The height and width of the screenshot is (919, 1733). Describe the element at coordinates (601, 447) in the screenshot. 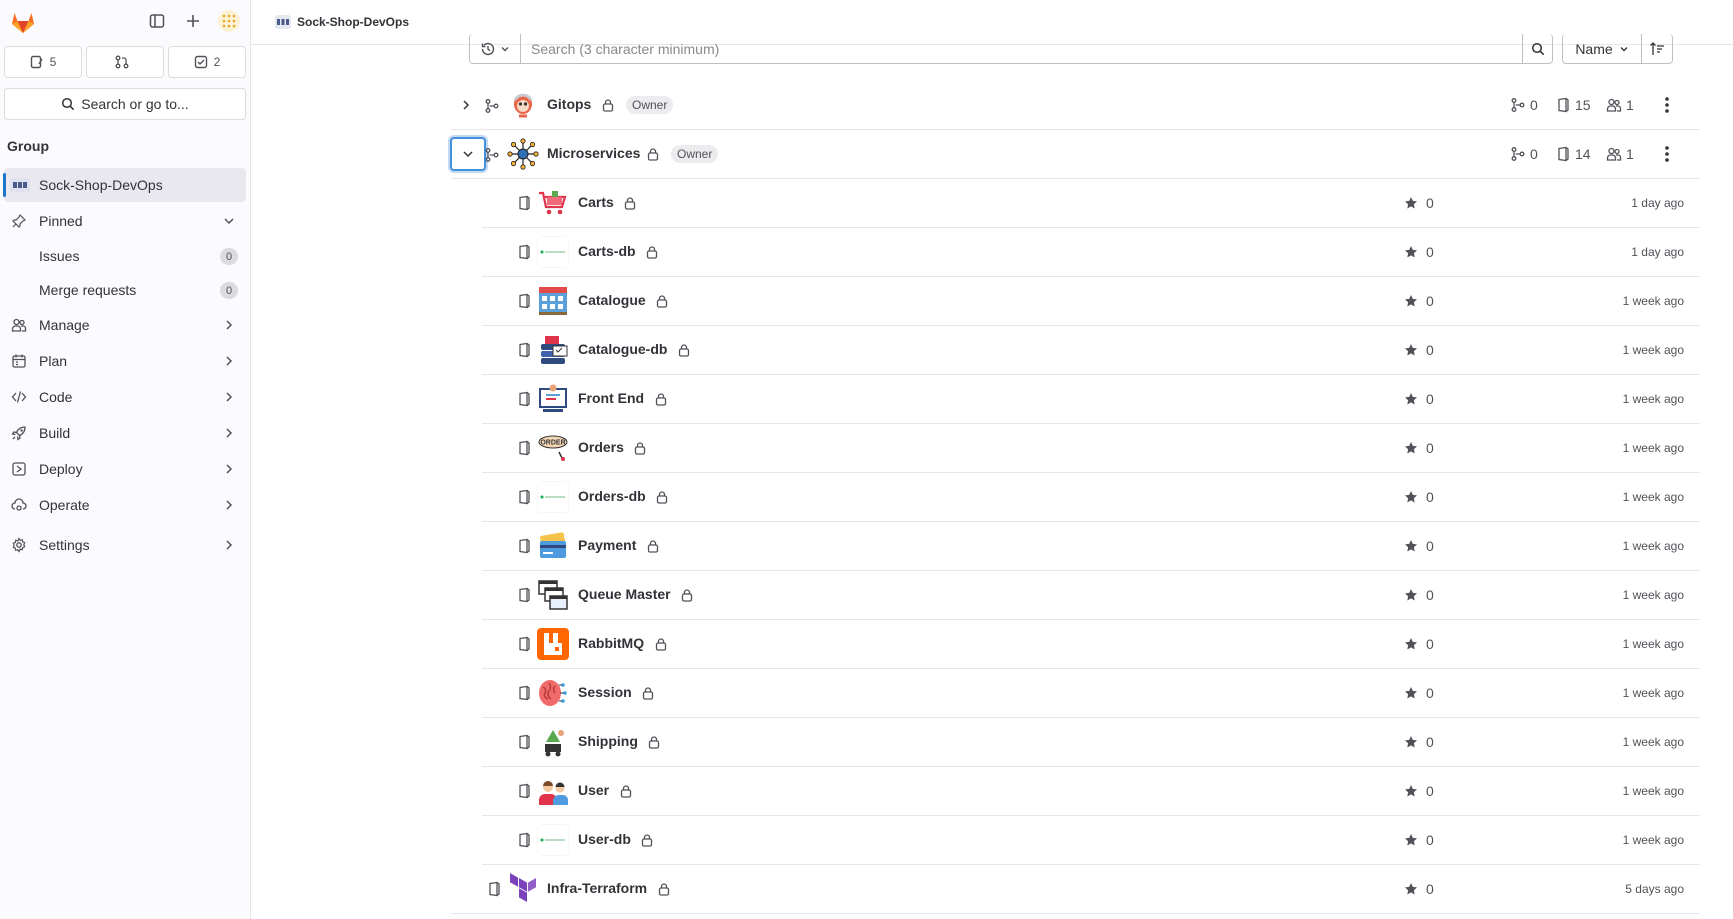

I see `project-name: Orders` at that location.